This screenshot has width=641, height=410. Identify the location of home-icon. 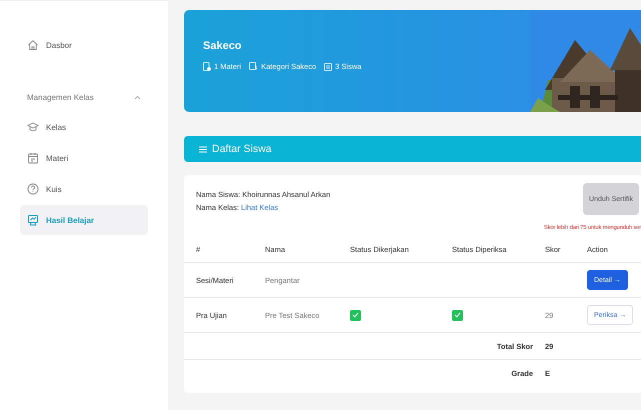
(33, 45).